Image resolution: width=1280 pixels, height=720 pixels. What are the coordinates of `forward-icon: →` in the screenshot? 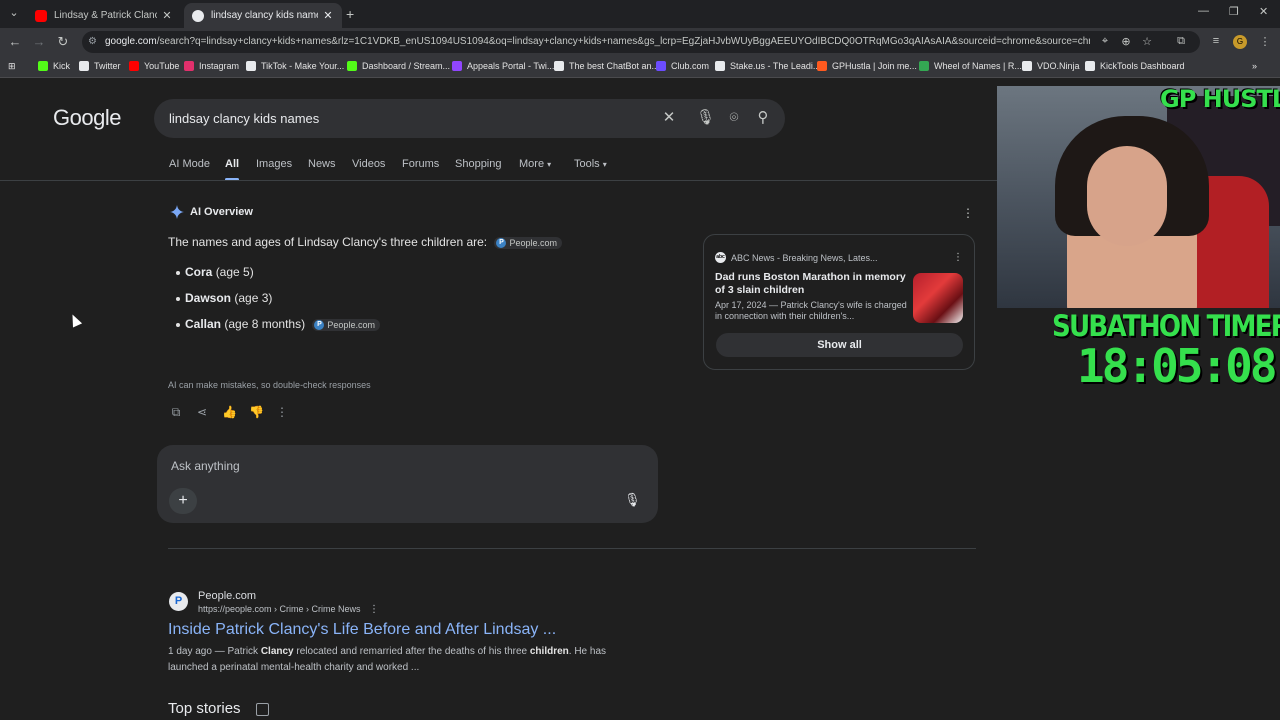 It's located at (39, 42).